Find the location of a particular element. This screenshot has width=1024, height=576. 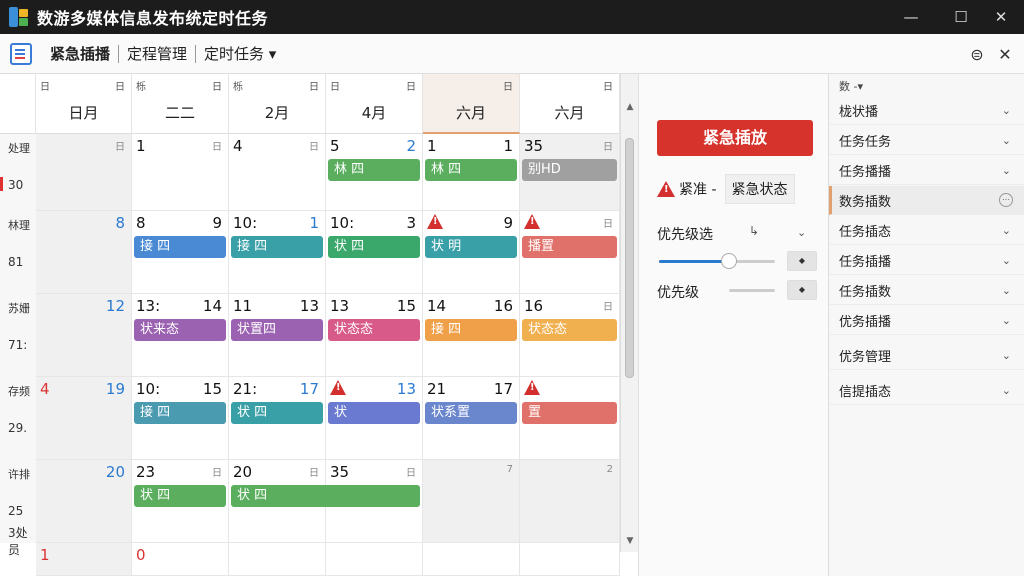

sidebar-item: 数务插数 ⋯ is located at coordinates (926, 200).